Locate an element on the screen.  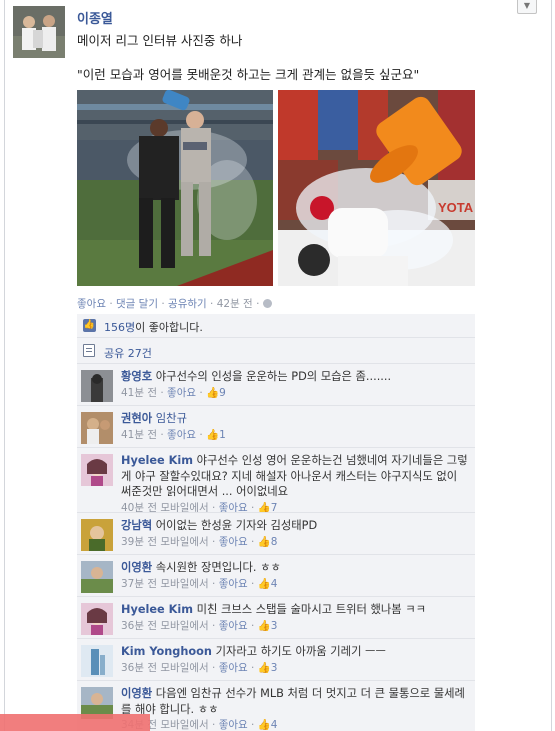
comment-text: 속시원한 장면입니다. ㅎㅎ is located at coordinates (218, 567).